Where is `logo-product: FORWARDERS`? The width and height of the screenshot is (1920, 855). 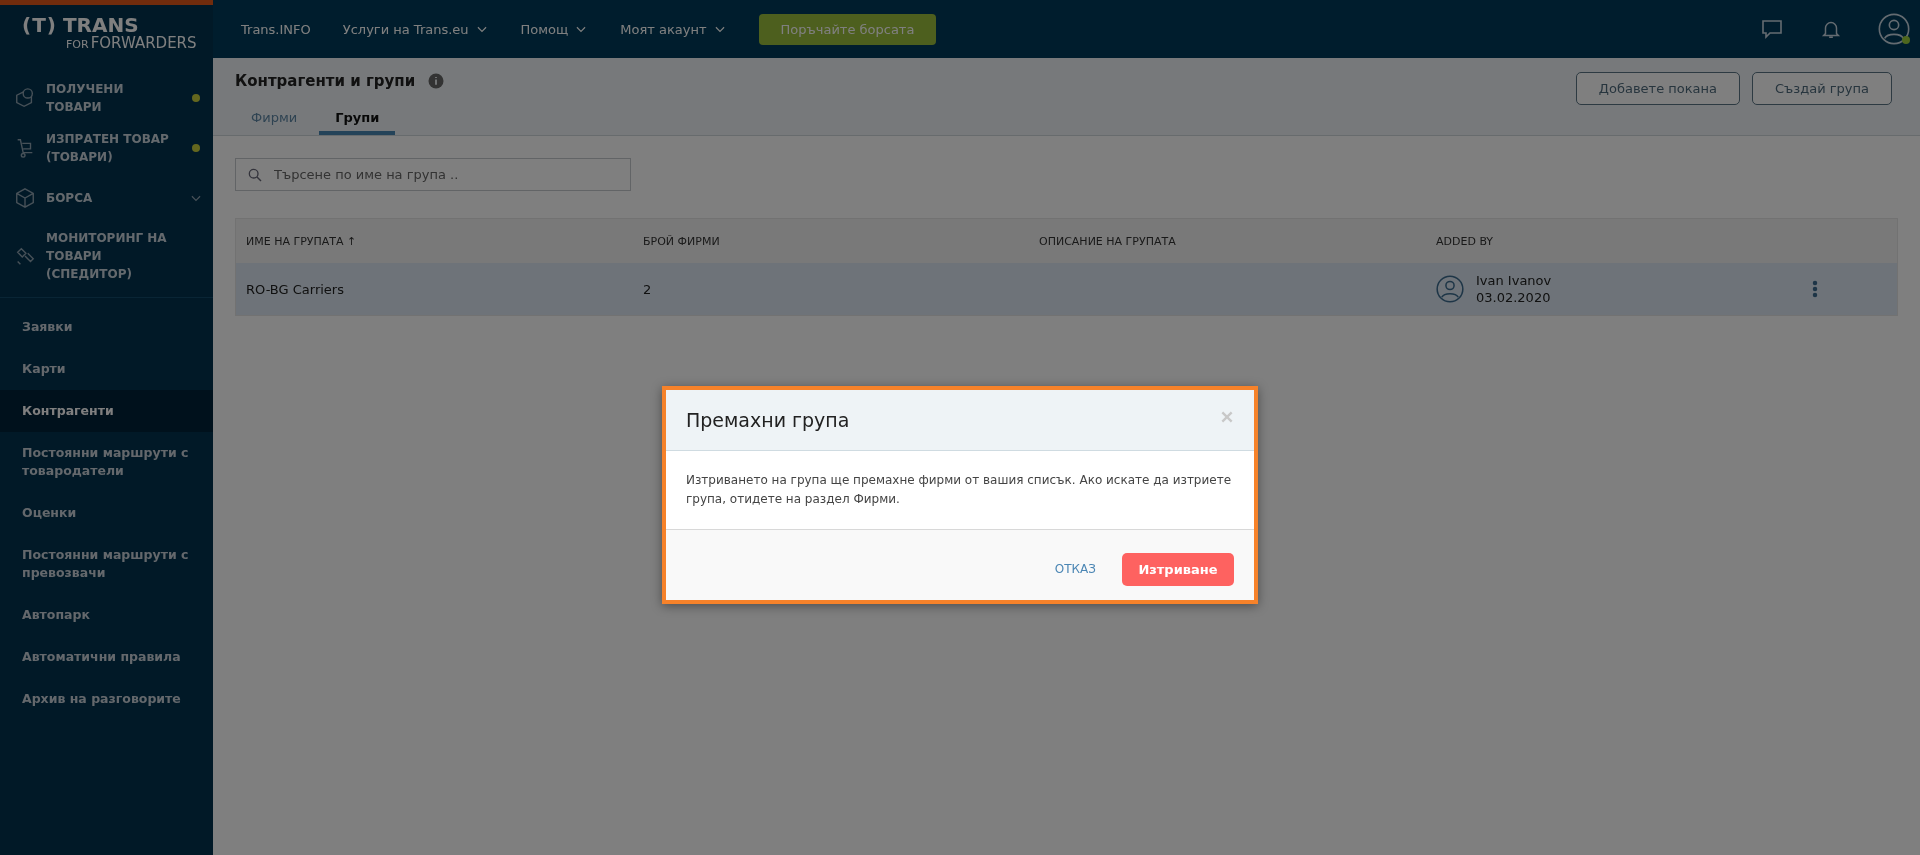 logo-product: FORWARDERS is located at coordinates (143, 43).